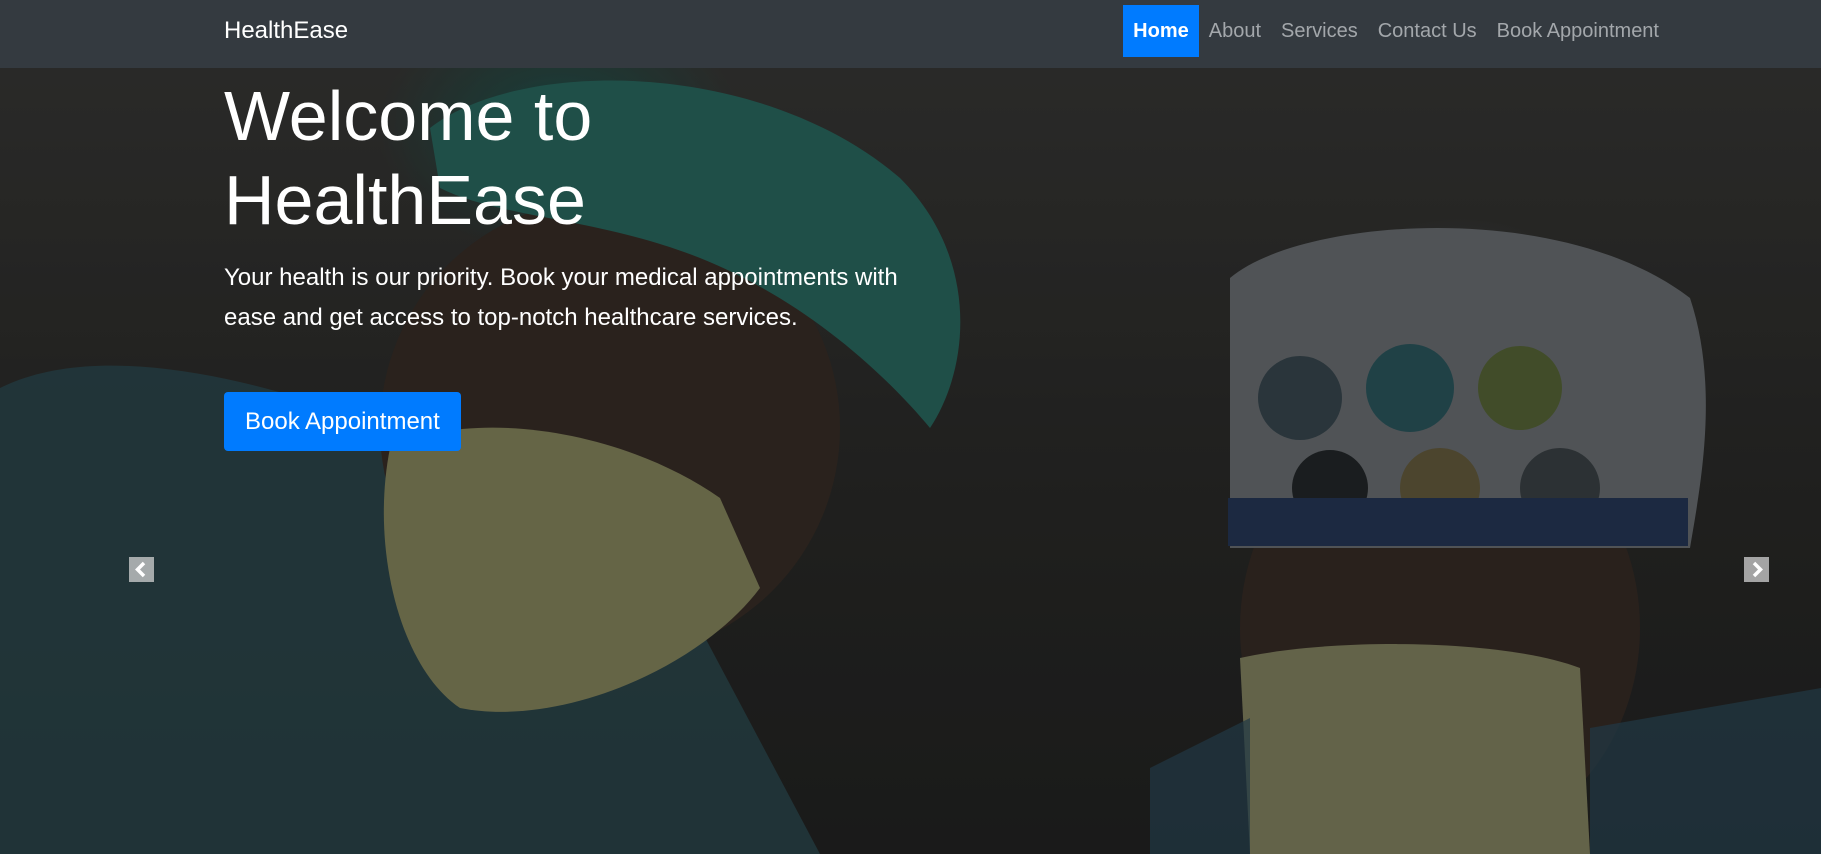  I want to click on nav-link-book-appointment: Book Appointment, so click(1578, 31).